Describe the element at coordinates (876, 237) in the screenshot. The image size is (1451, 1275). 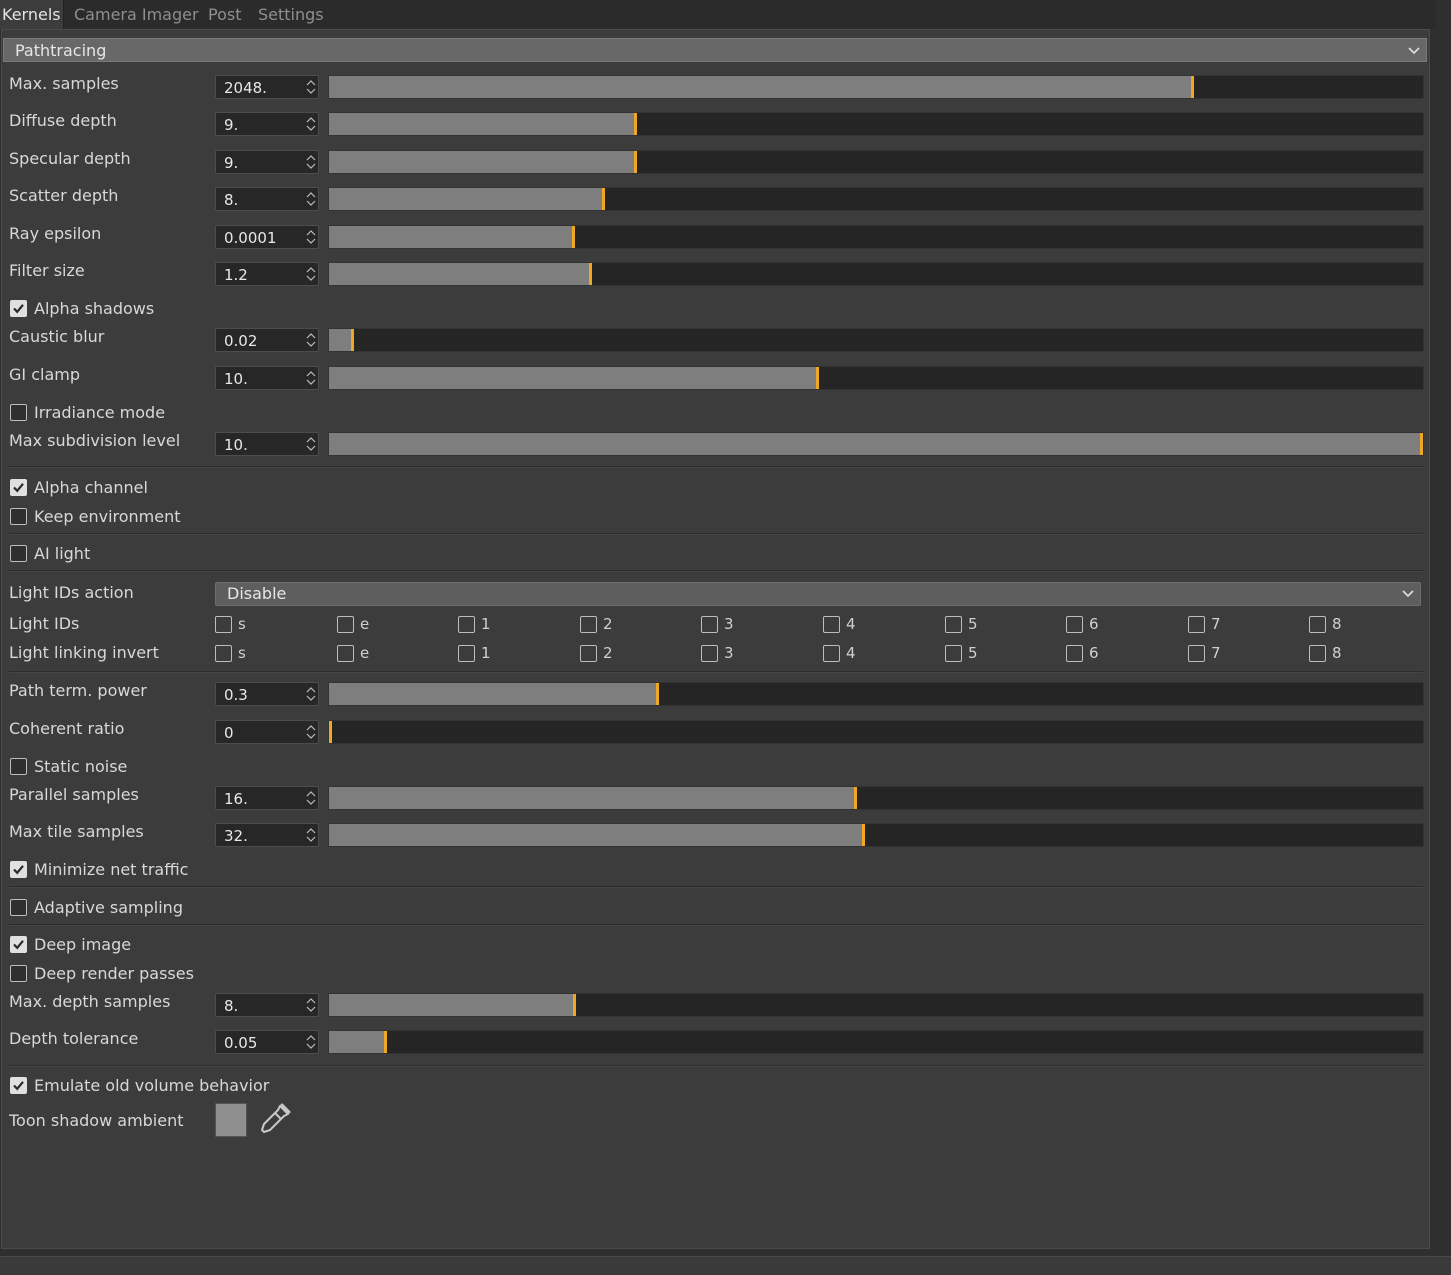
I see `ray-epsilon-slider` at that location.